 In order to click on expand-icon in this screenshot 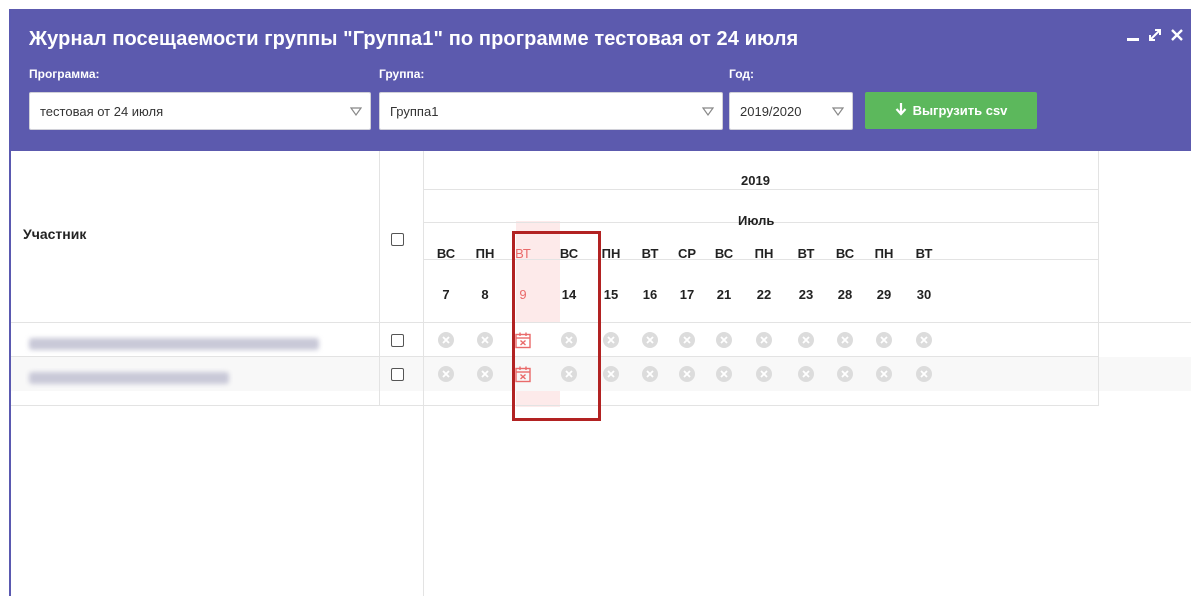, I will do `click(1155, 35)`.